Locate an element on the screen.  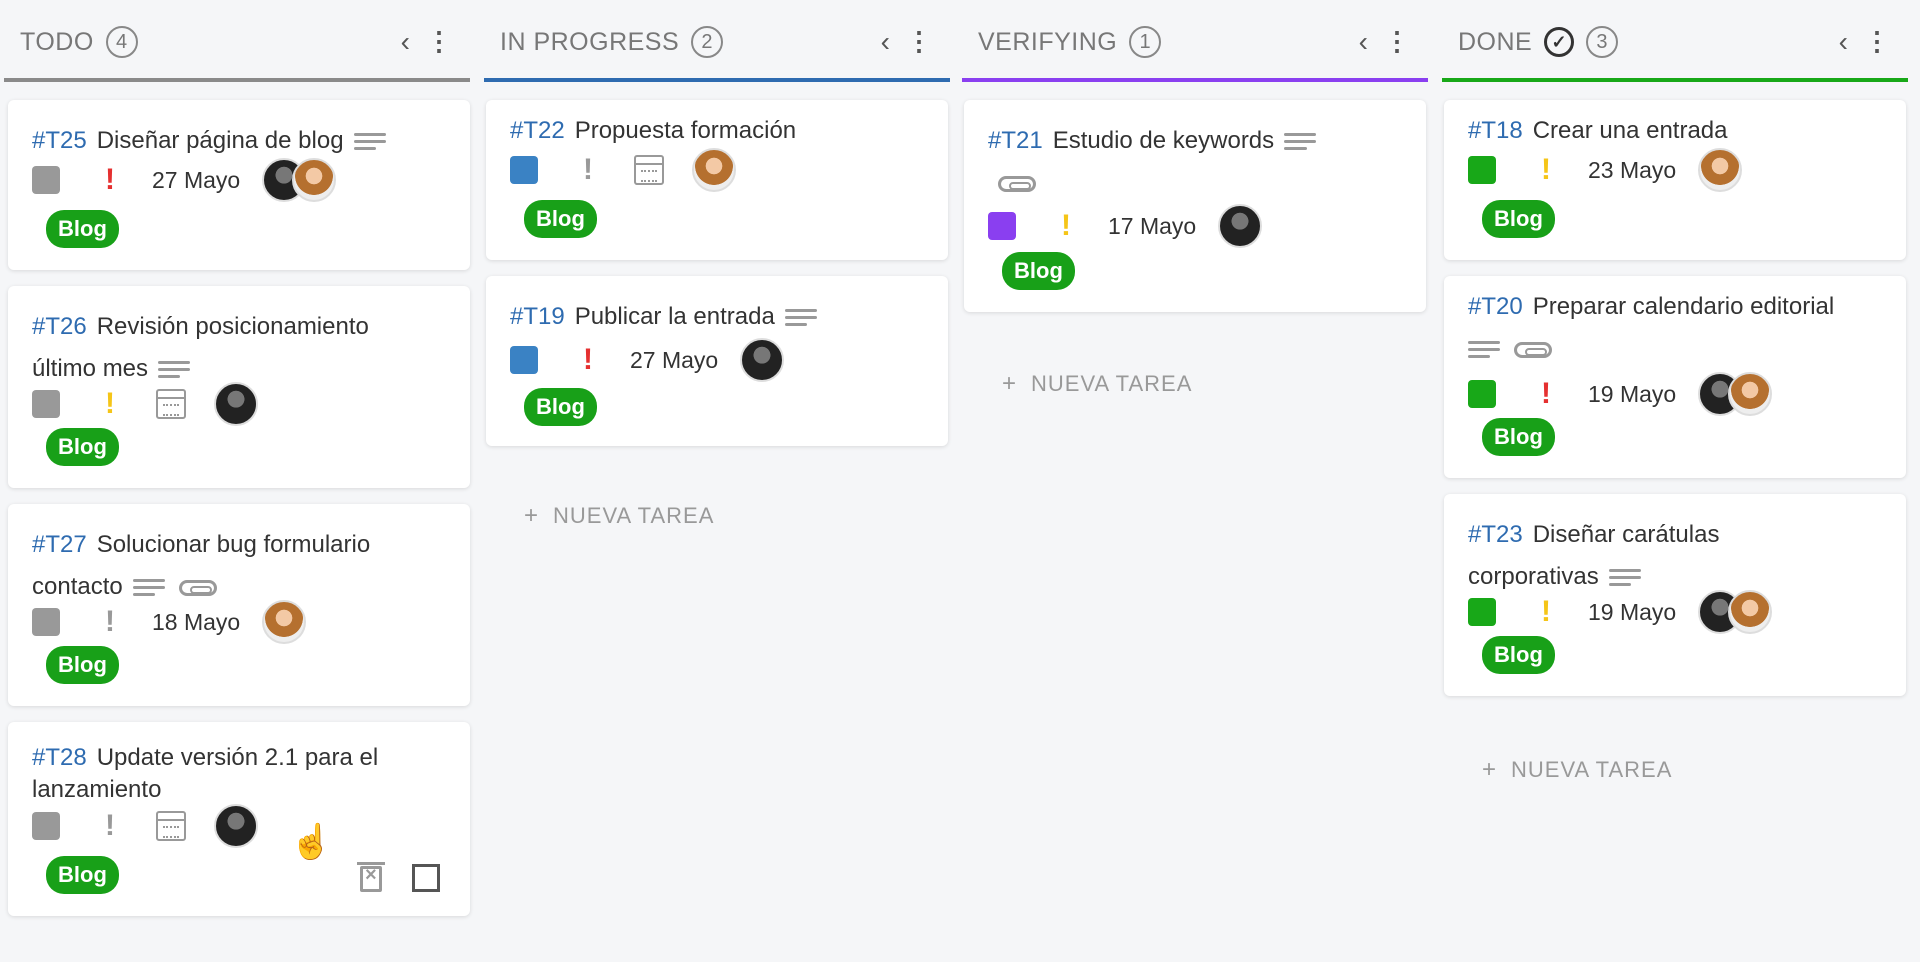
task-card-t22: #T22 Propuesta formación ! Blog is located at coordinates (717, 180).